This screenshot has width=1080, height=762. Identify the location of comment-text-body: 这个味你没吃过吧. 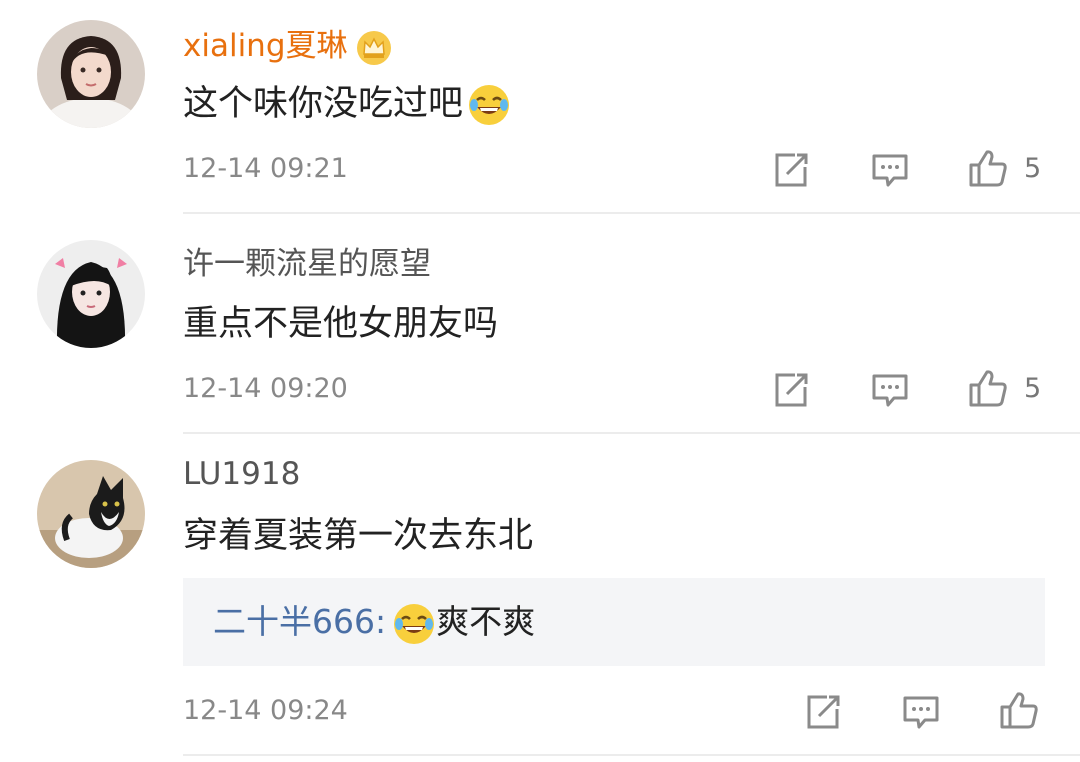
(323, 104).